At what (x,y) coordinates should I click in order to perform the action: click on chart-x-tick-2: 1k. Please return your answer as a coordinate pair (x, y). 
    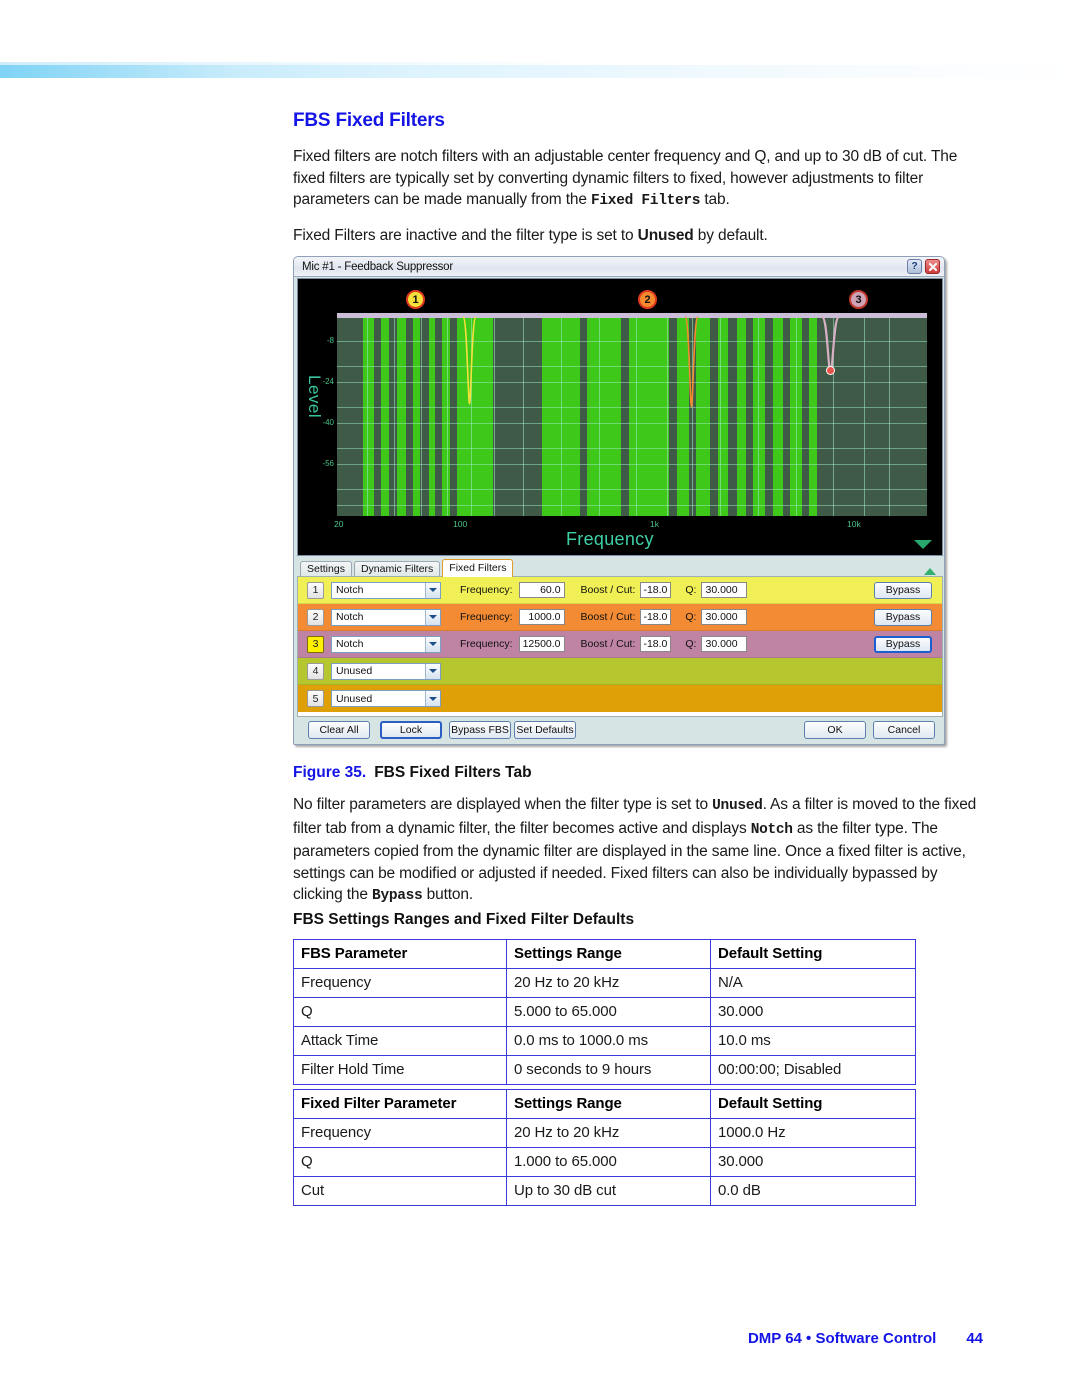
    Looking at the image, I should click on (654, 524).